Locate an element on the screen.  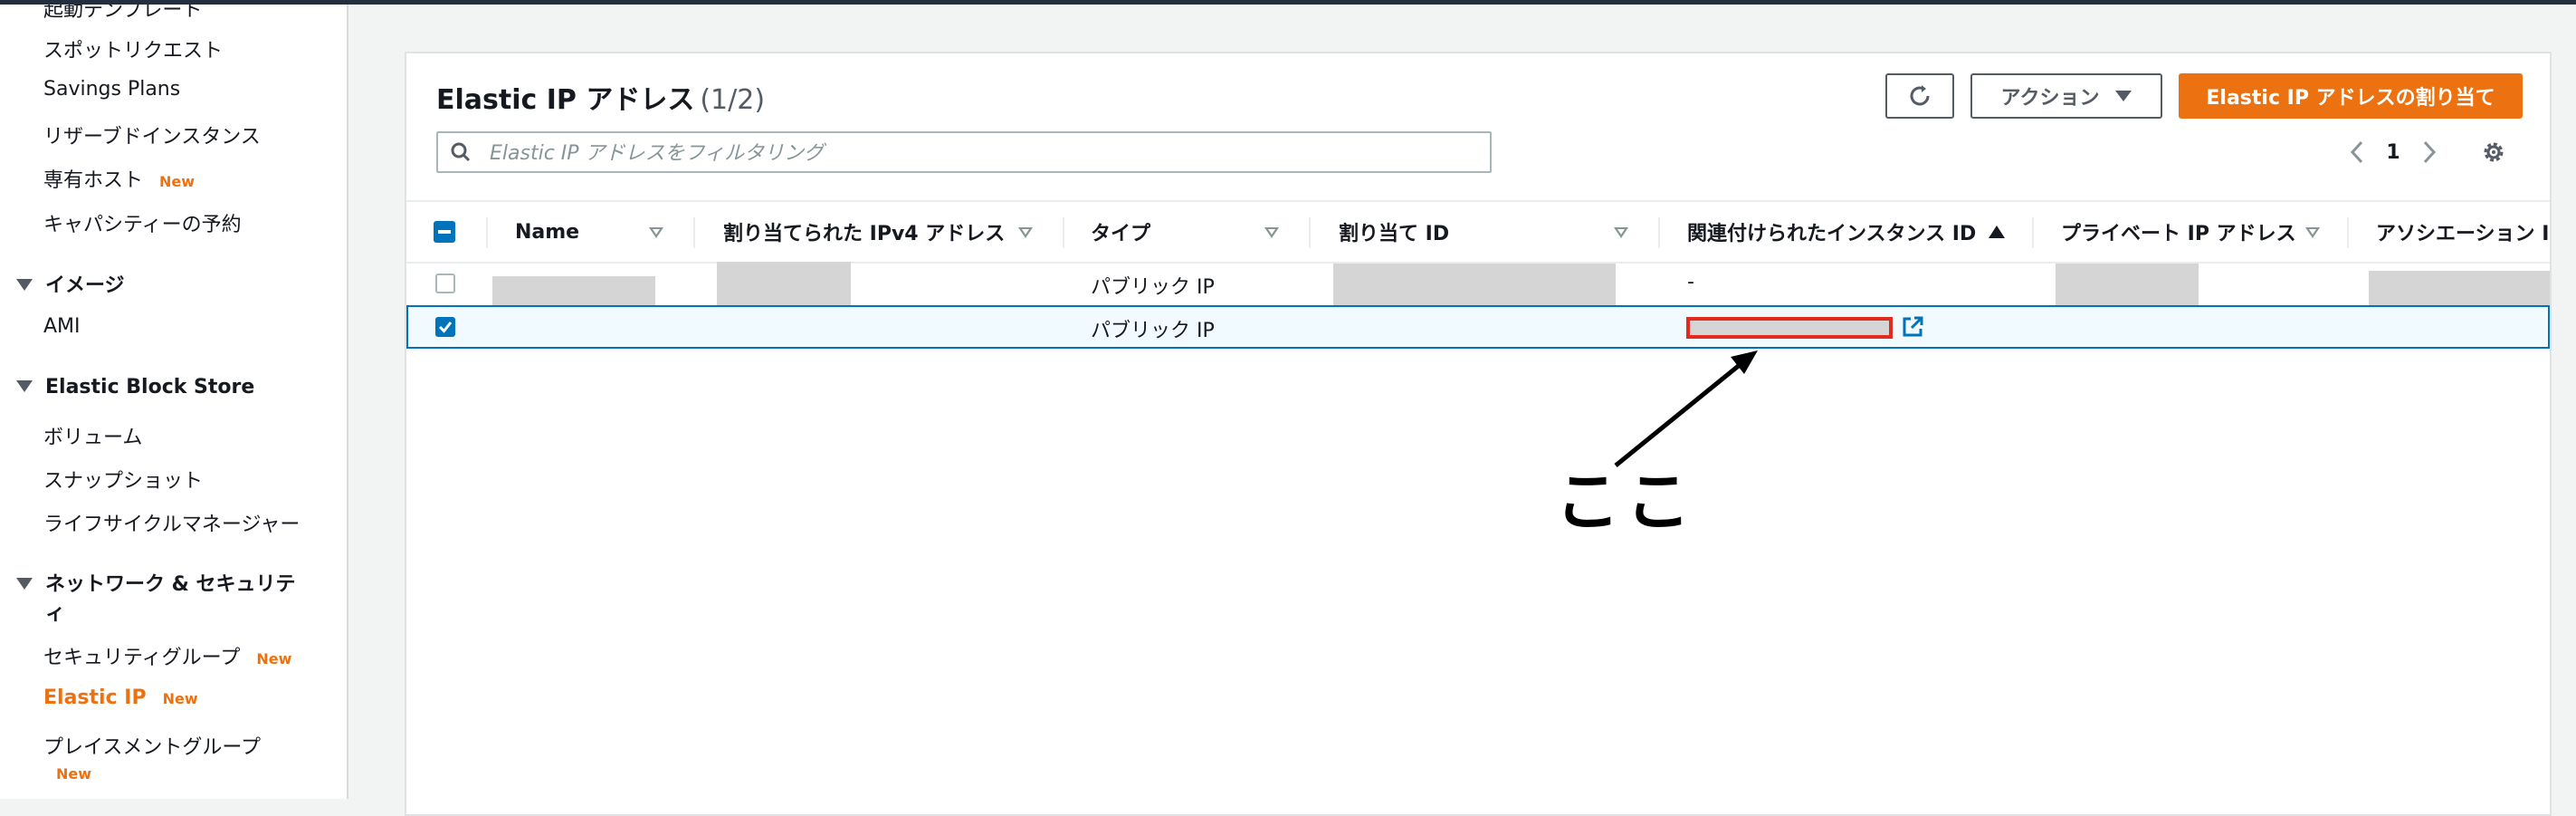
annotation-label: ここ is located at coordinates (1626, 502).